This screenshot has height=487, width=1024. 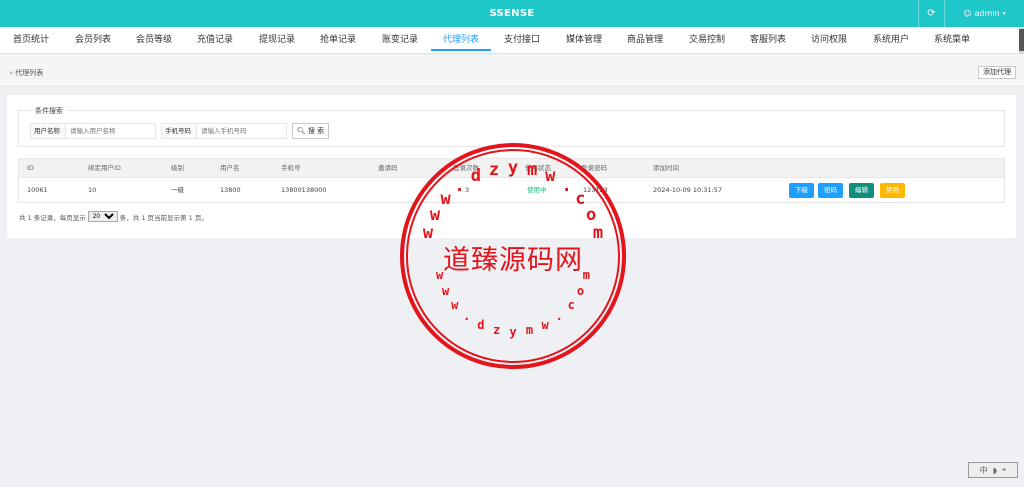 What do you see at coordinates (666, 168) in the screenshot?
I see `col-created: 添加时间` at bounding box center [666, 168].